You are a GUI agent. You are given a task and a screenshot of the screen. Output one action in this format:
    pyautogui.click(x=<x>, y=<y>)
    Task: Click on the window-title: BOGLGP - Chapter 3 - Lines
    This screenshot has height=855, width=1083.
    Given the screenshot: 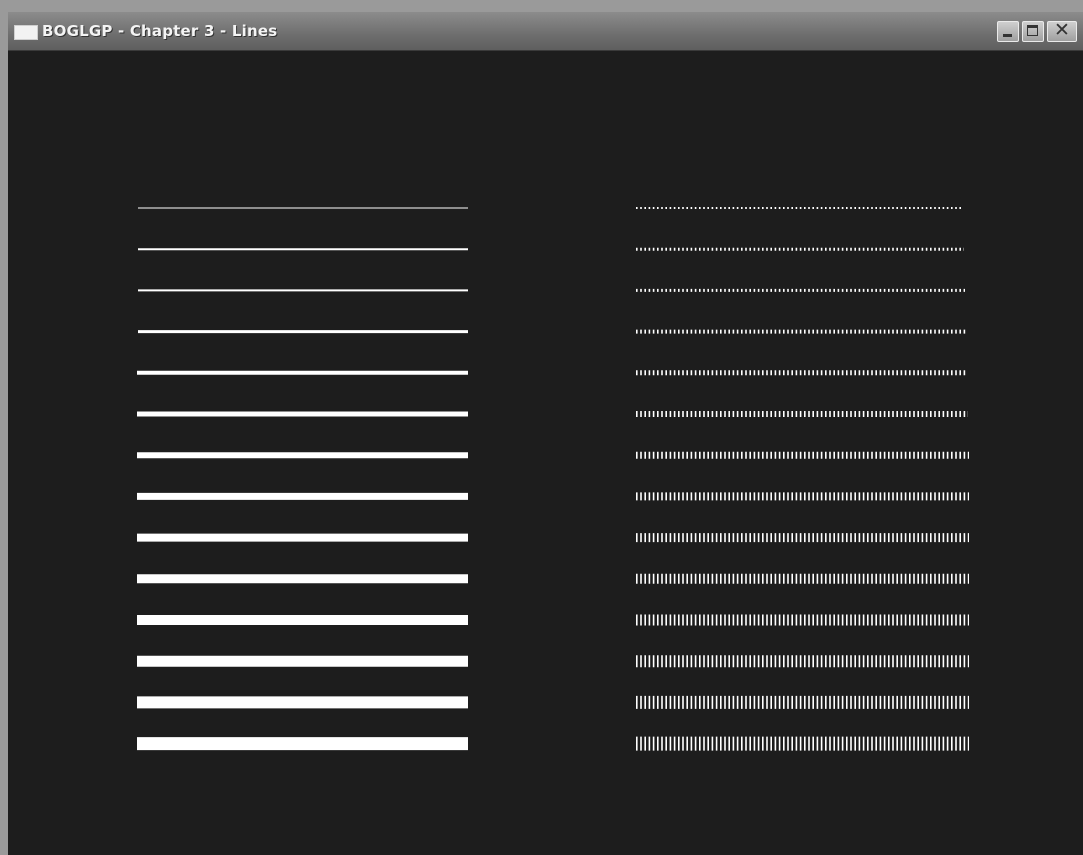 What is the action you would take?
    pyautogui.click(x=160, y=31)
    